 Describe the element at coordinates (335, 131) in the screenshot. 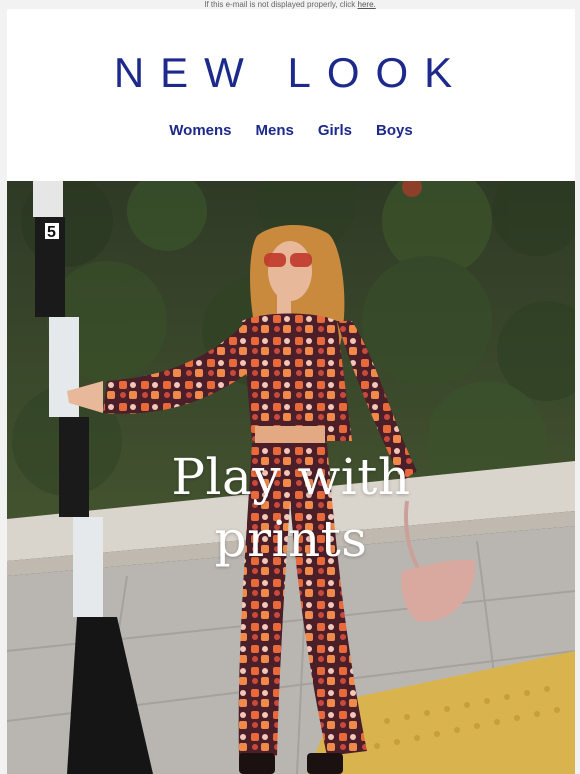

I see `nav-item-girls: Girls` at that location.